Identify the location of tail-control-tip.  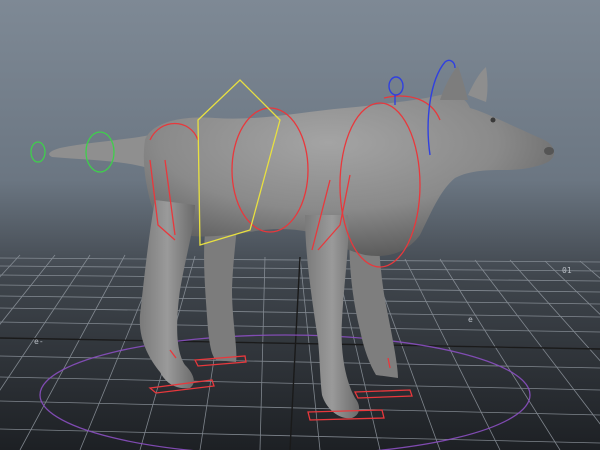
(38, 152).